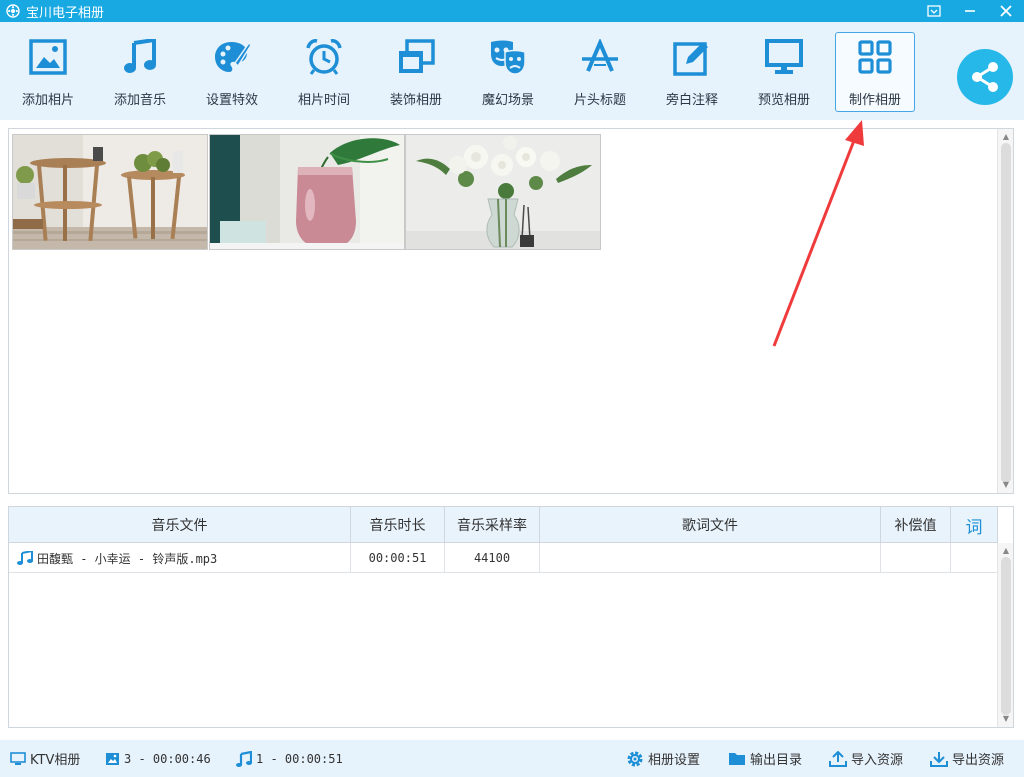 Image resolution: width=1024 pixels, height=777 pixels. I want to click on upload-icon, so click(838, 758).